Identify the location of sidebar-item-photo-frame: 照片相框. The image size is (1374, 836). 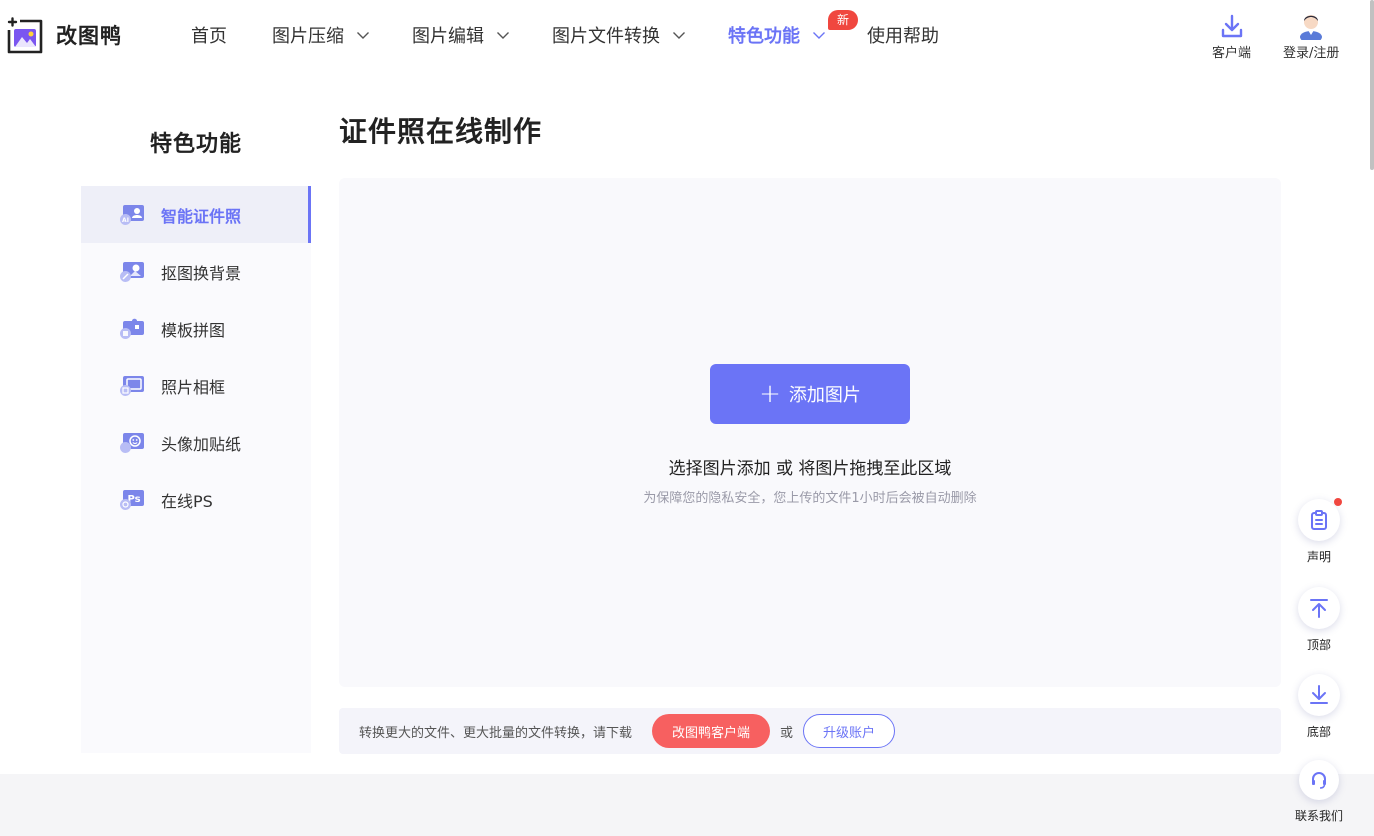
(196, 385).